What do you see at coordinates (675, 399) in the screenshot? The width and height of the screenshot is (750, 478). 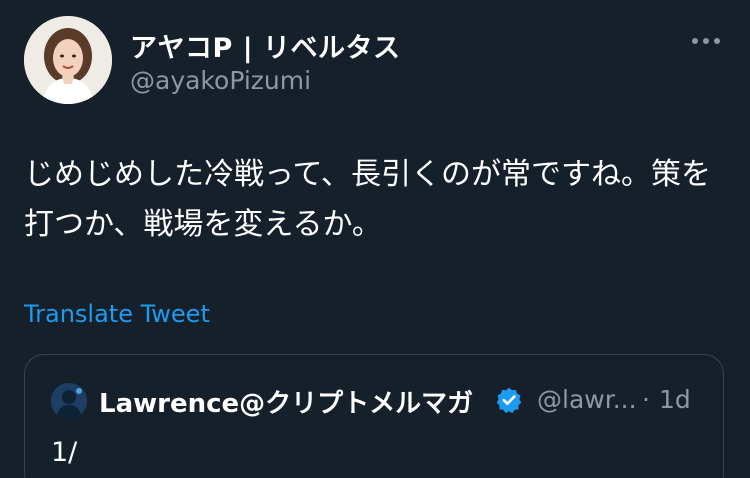 I see `quoted-tweet-time: 1d` at bounding box center [675, 399].